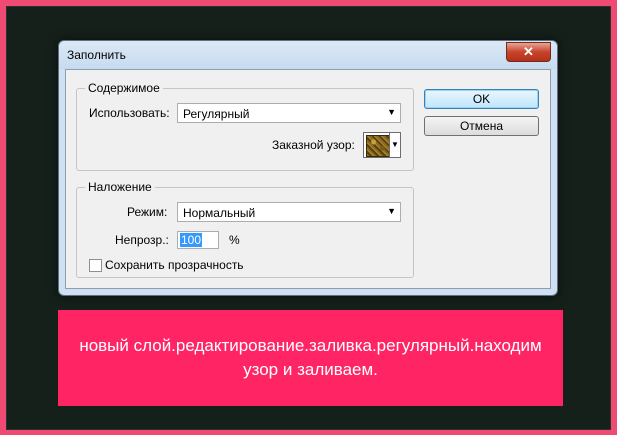  I want to click on custom-pattern-label: Заказной узор:, so click(313, 145).